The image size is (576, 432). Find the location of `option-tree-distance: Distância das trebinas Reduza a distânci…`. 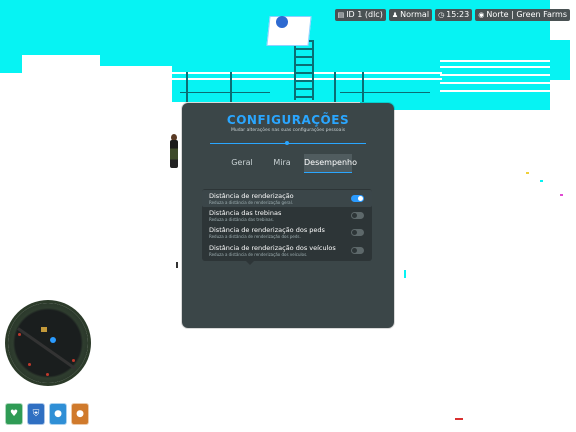

option-tree-distance: Distância das trebinas Reduza a distânci… is located at coordinates (287, 215).